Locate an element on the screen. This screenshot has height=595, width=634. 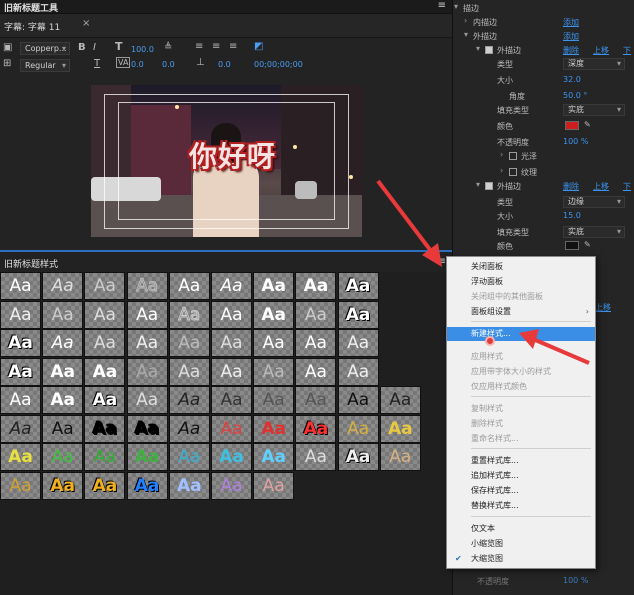
bold-icon: B is located at coordinates (82, 47).